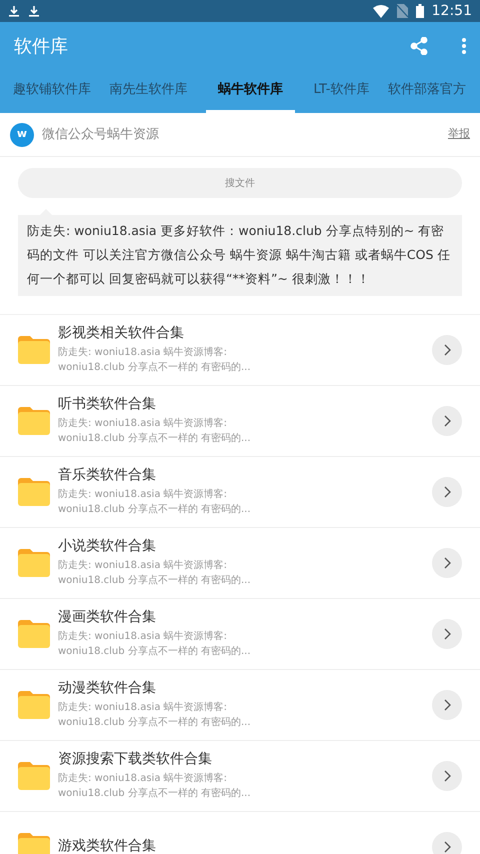 This screenshot has height=854, width=480. I want to click on folder-title: 动漫类软件合集, so click(107, 687).